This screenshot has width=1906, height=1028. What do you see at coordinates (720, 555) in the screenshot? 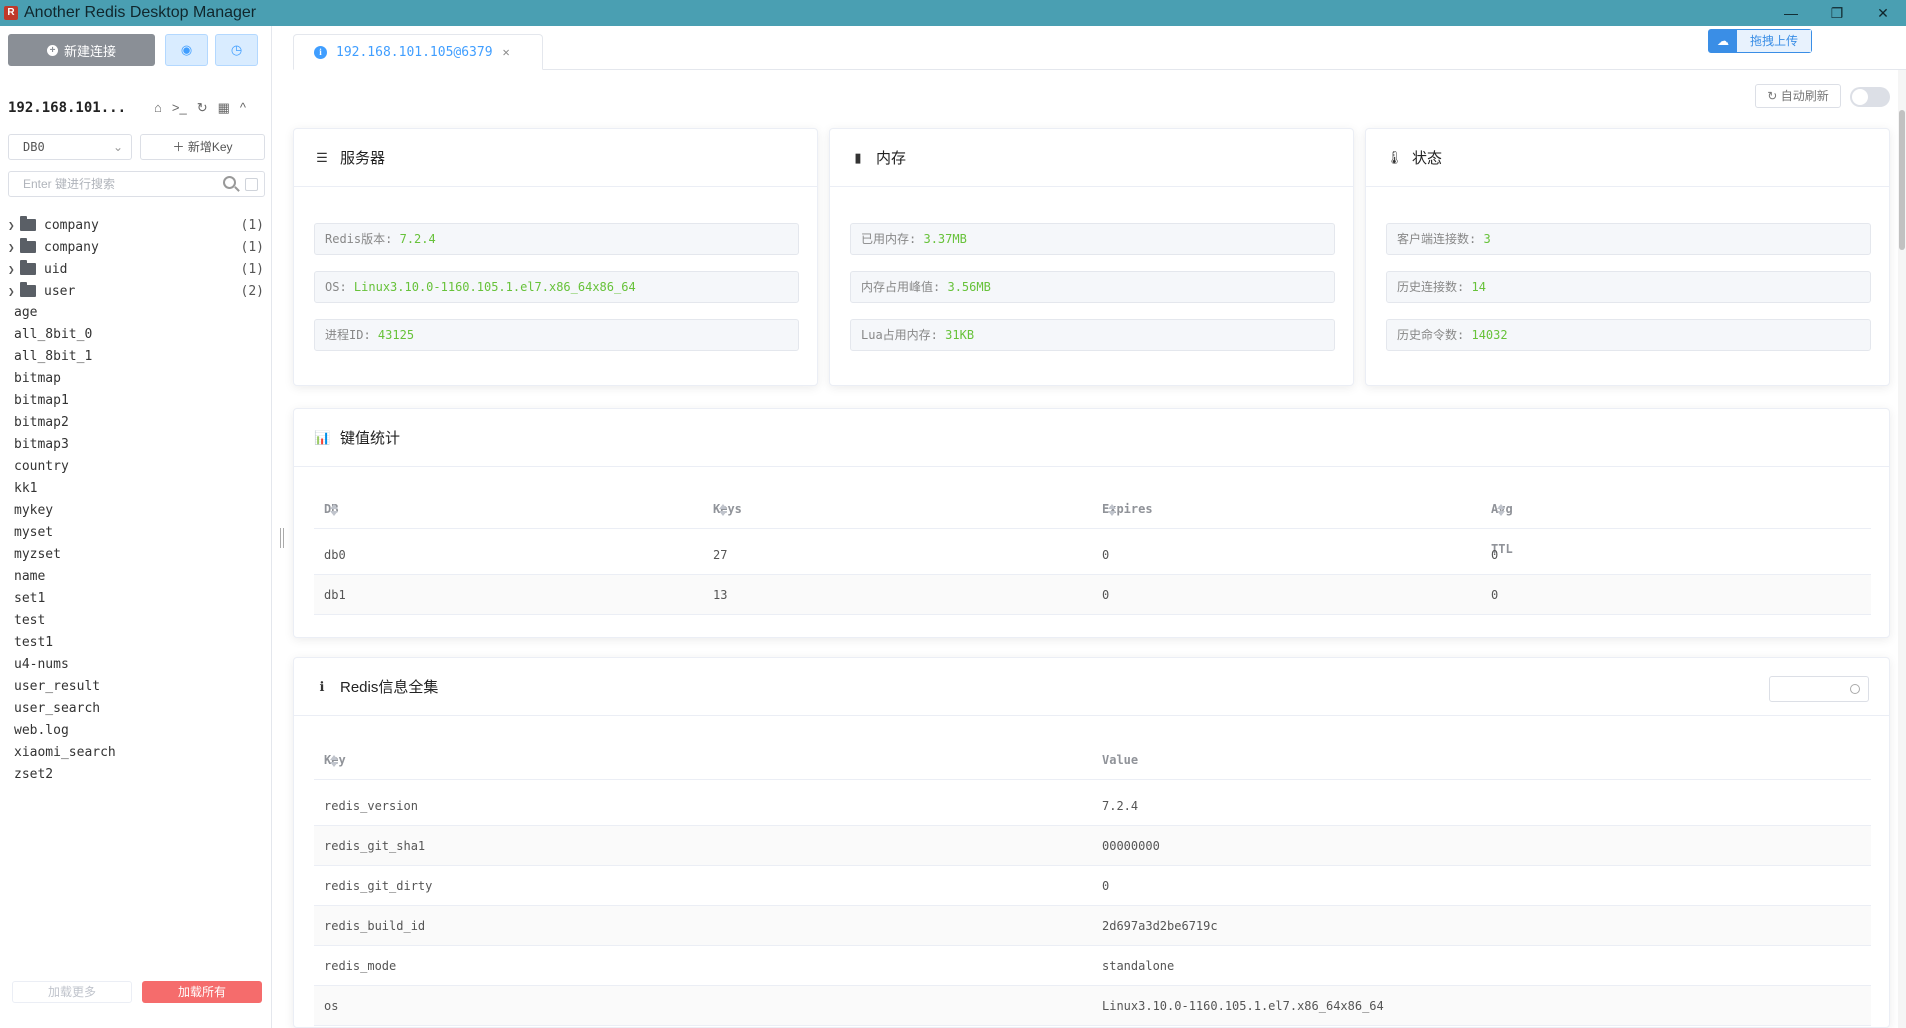
I see `cell: 27` at bounding box center [720, 555].